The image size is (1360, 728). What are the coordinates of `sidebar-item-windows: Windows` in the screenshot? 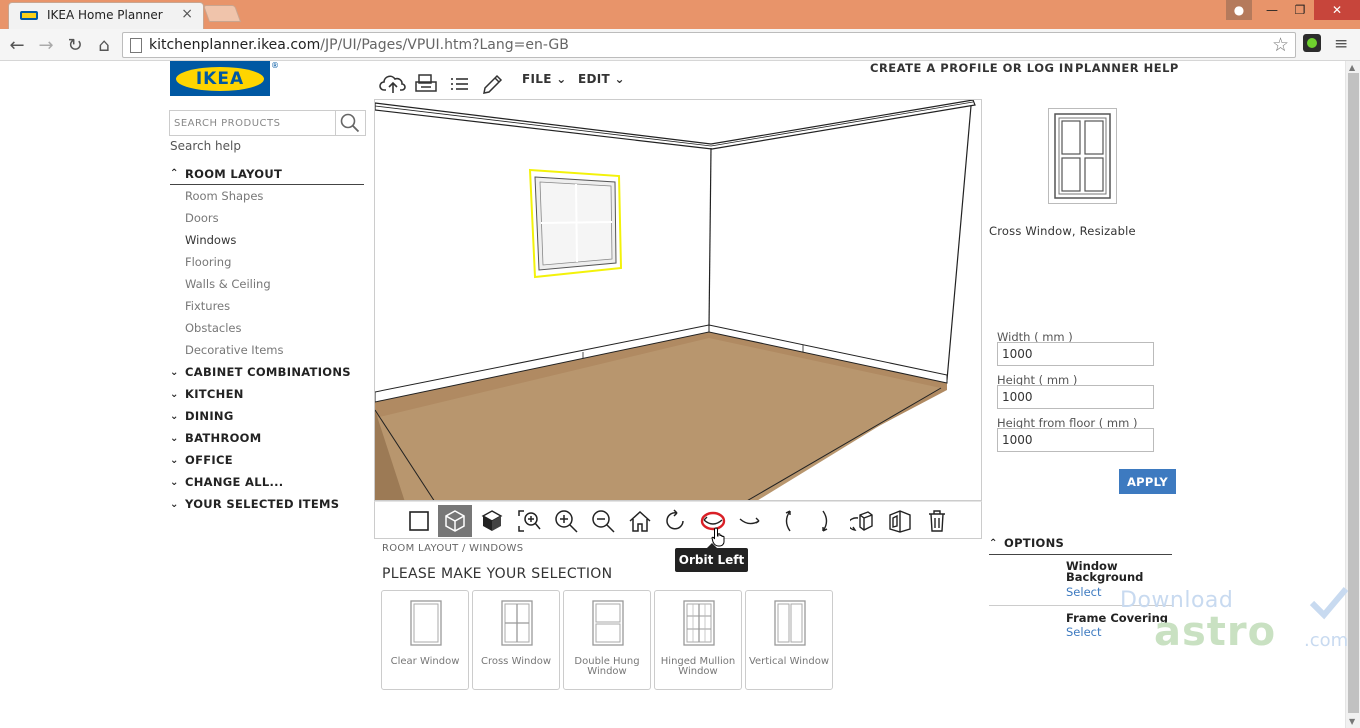 It's located at (267, 240).